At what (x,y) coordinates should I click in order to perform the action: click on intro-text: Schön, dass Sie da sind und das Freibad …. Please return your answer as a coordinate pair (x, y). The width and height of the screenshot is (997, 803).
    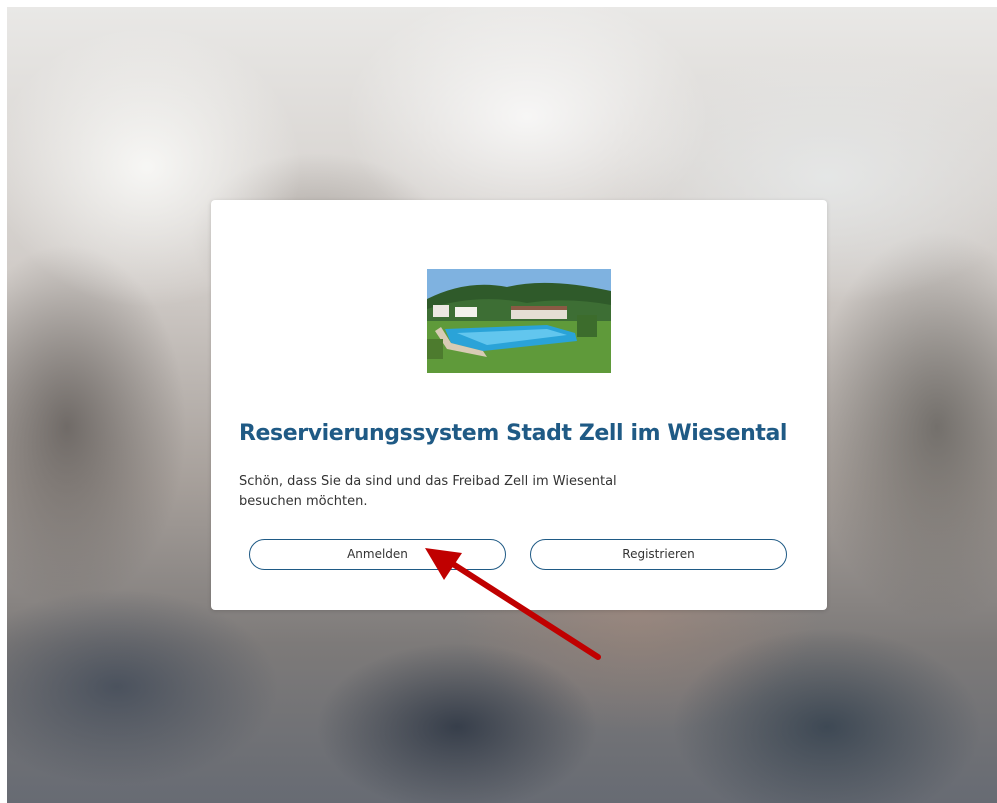
    Looking at the image, I should click on (454, 492).